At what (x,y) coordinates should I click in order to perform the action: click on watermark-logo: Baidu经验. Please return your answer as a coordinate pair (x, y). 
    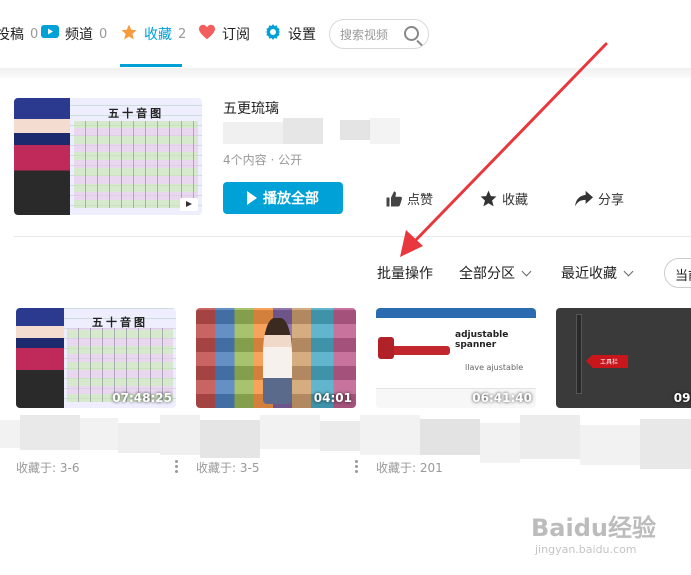
    Looking at the image, I should click on (593, 528).